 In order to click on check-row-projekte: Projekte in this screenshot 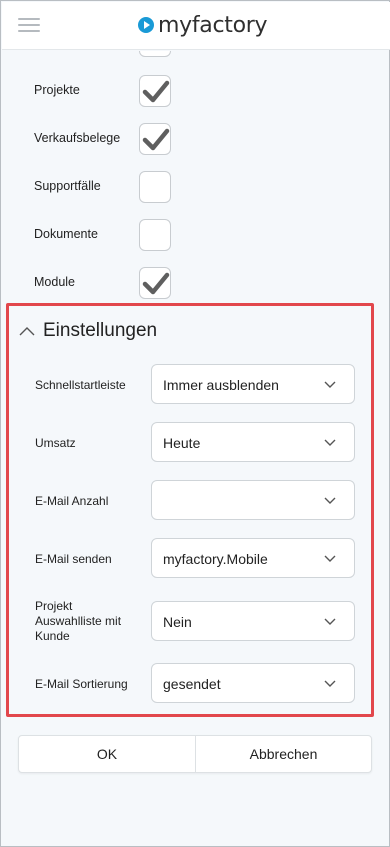, I will do `click(196, 91)`.